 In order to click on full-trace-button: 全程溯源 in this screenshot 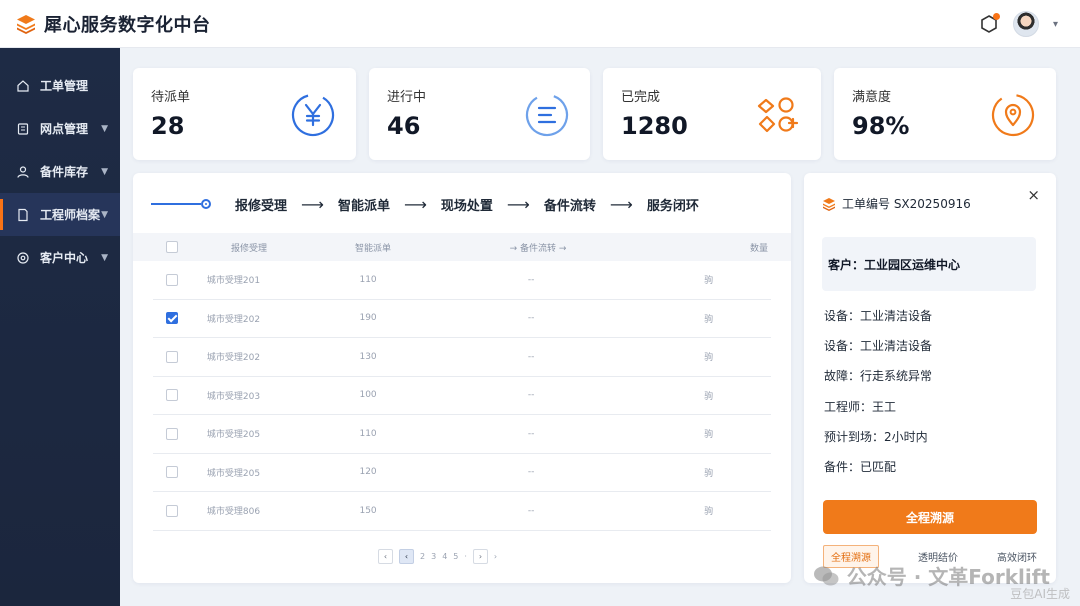, I will do `click(930, 517)`.